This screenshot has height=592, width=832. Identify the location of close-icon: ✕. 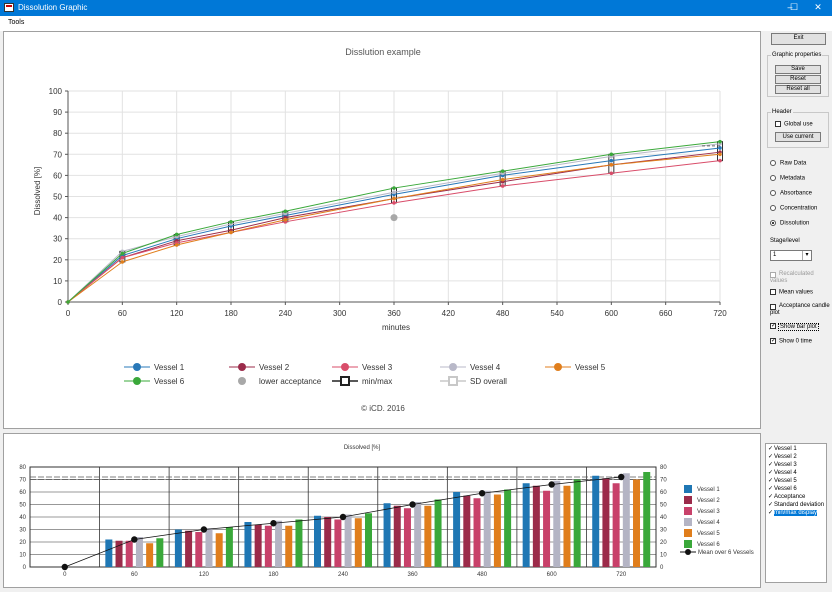
(818, 8).